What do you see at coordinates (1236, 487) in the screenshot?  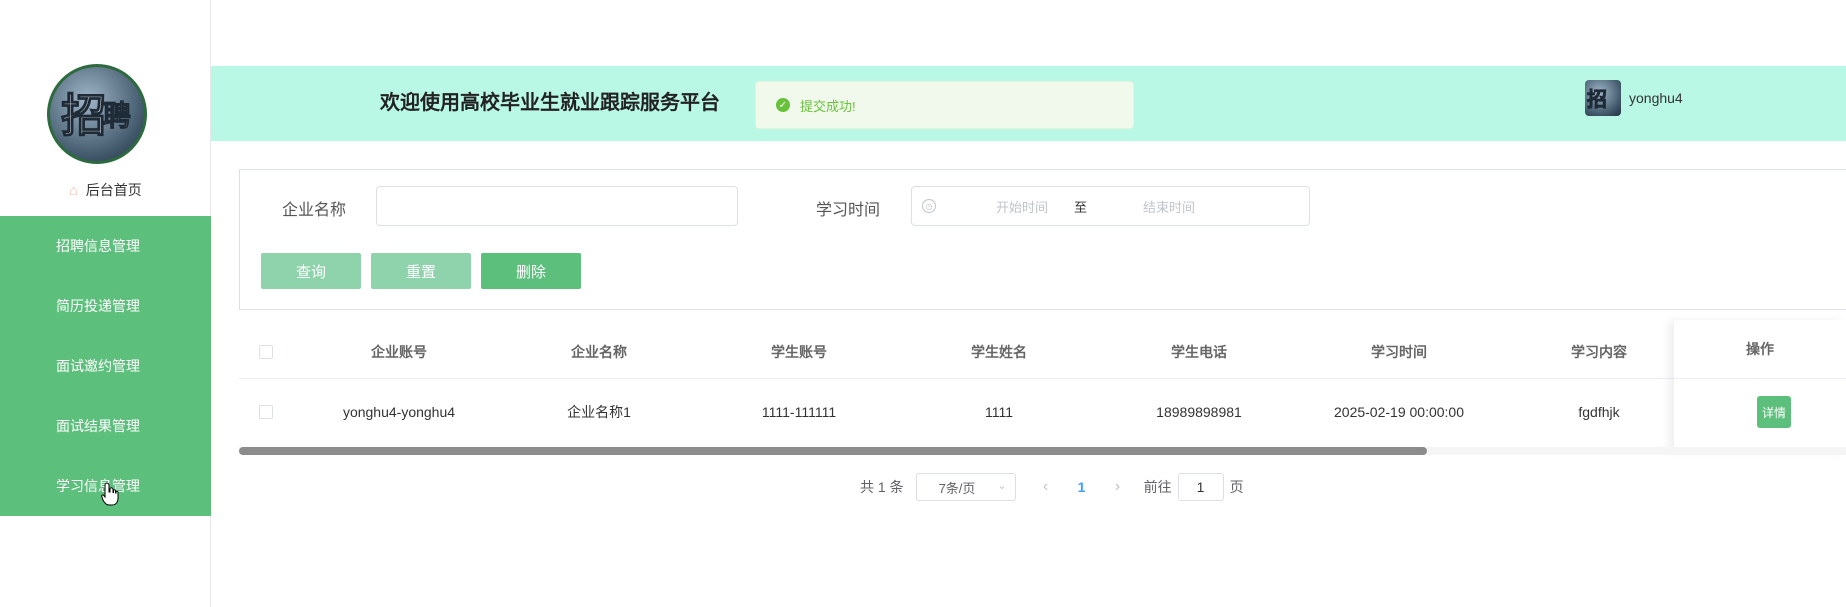 I see `page-suffix: 页` at bounding box center [1236, 487].